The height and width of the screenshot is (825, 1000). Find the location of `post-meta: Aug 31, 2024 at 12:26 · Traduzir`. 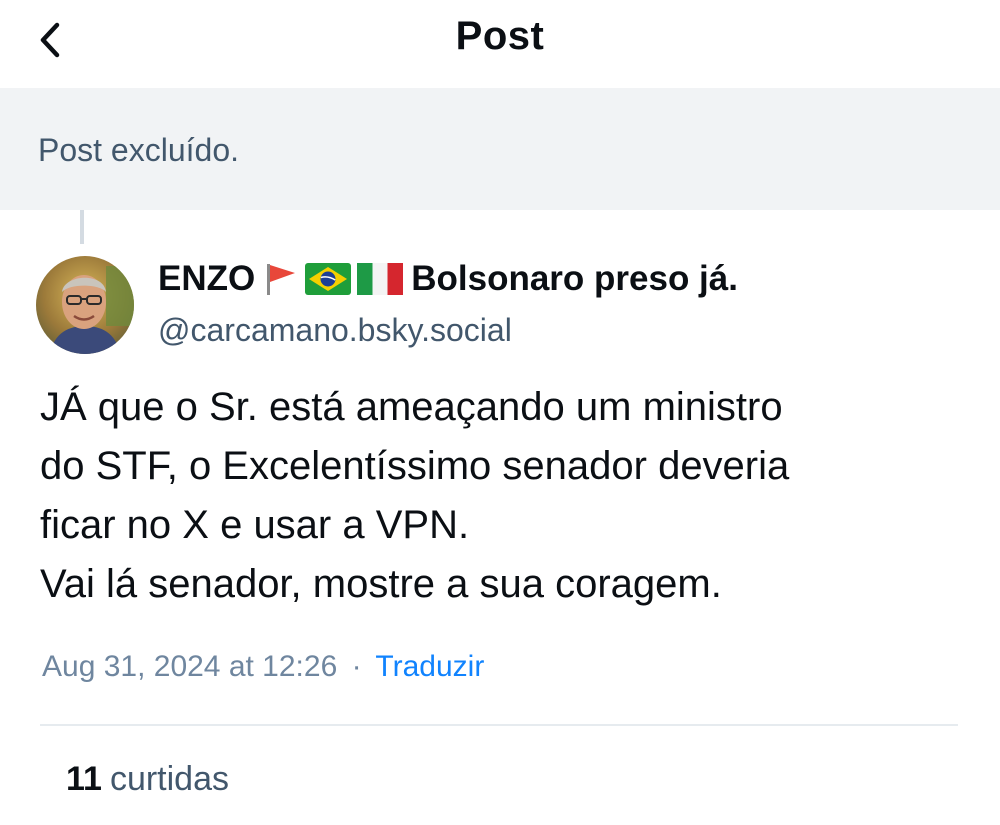

post-meta: Aug 31, 2024 at 12:26 · Traduzir is located at coordinates (263, 667).